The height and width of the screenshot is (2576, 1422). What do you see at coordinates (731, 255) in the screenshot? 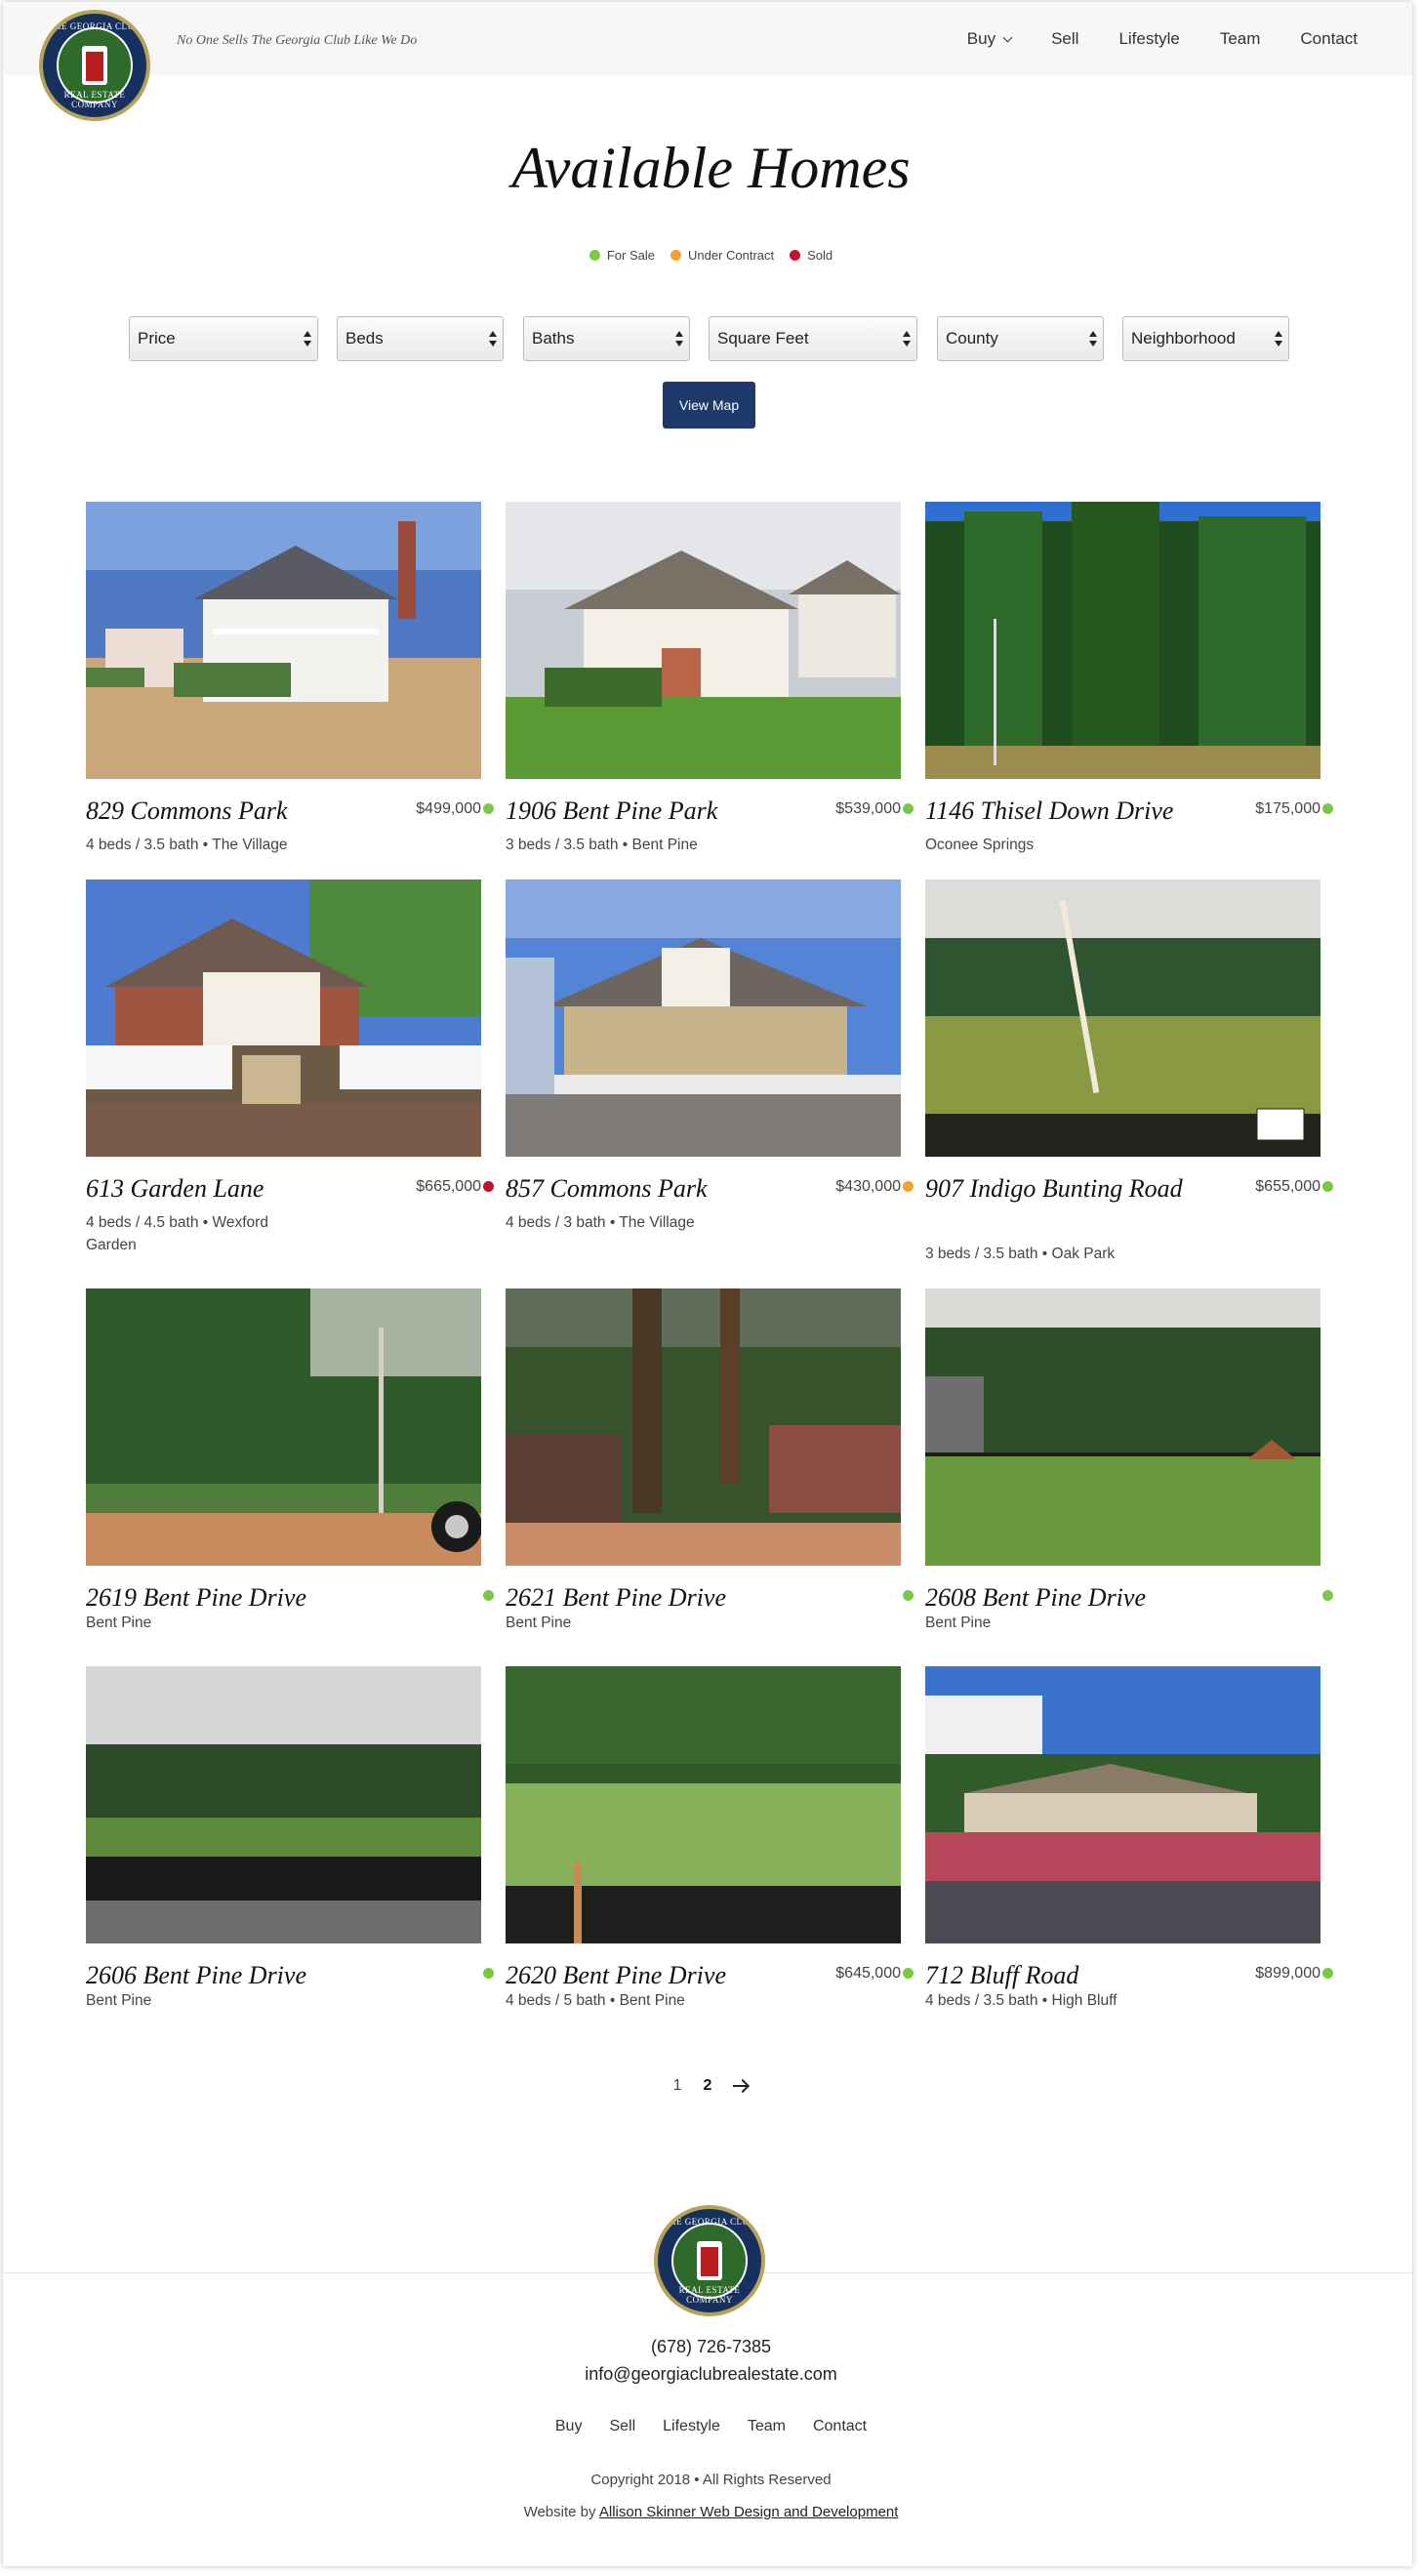
I see `legend-label: Under Contract` at bounding box center [731, 255].